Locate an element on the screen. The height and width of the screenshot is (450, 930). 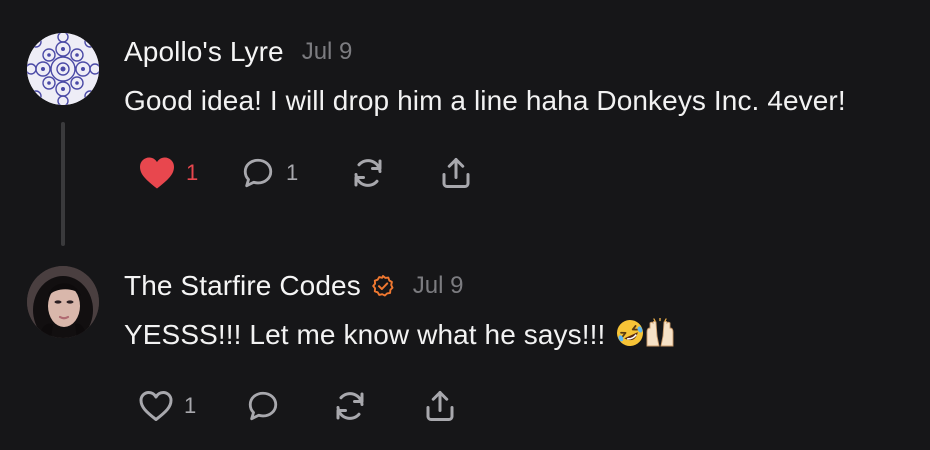
reply-count: 1 is located at coordinates (292, 172).